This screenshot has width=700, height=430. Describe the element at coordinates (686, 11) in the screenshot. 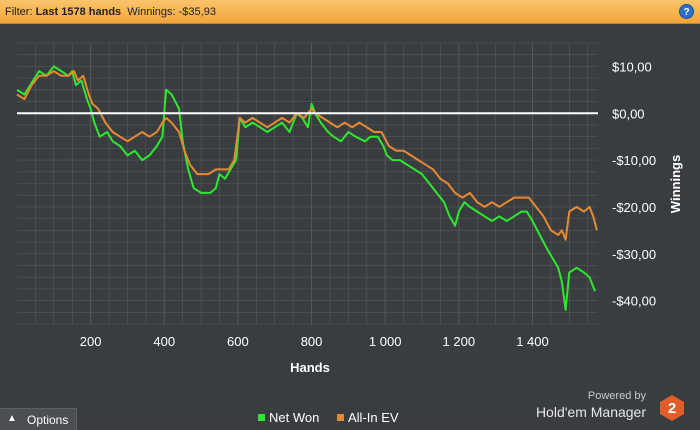

I see `help-icon: ?` at that location.